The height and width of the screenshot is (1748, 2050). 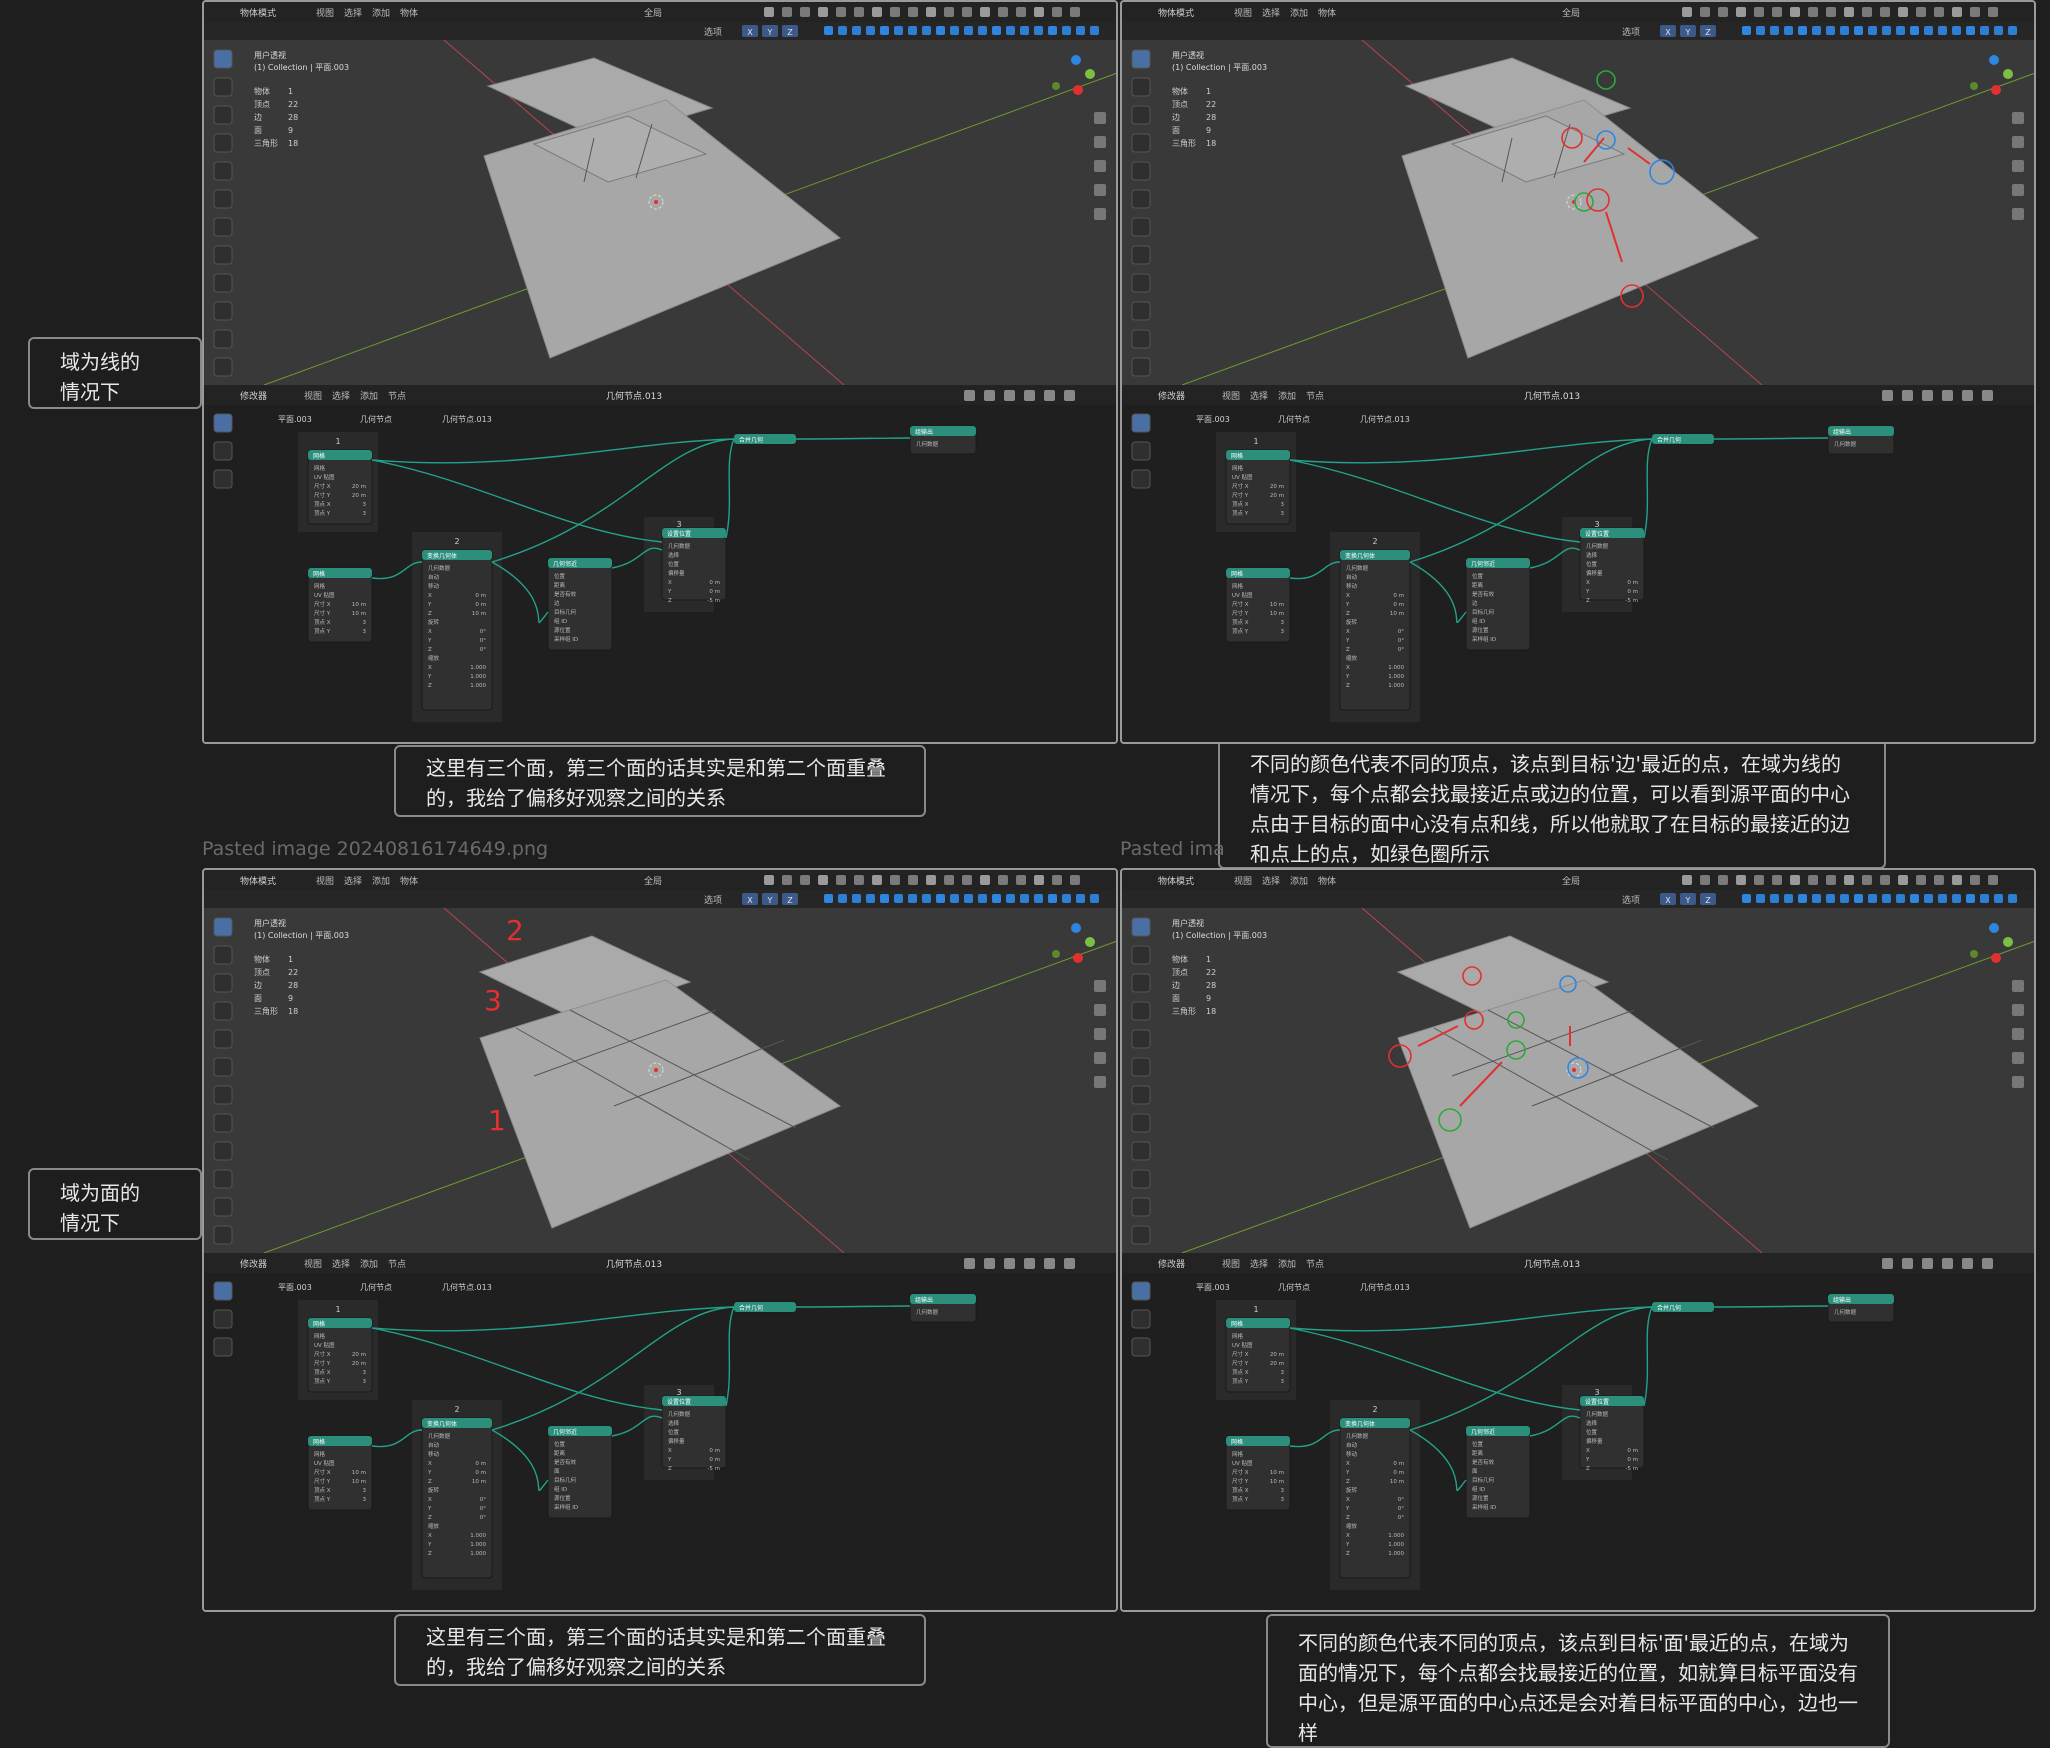 I want to click on geometry-proximity-node: 几何邻近位置距离是否有效面目标几何组 ID源位置采样组 ID, so click(x=1498, y=1472).